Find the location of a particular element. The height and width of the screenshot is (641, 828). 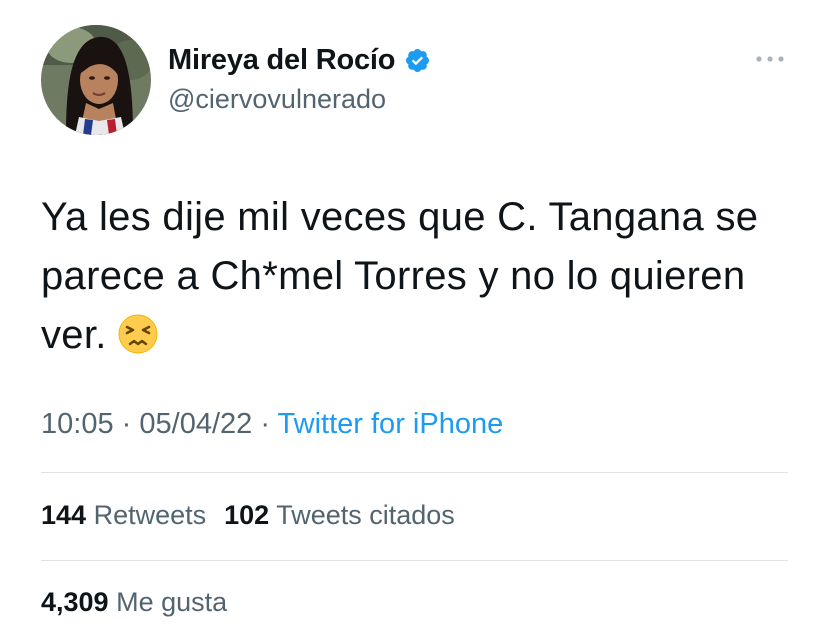

retweets-label: Retweets is located at coordinates (150, 515).